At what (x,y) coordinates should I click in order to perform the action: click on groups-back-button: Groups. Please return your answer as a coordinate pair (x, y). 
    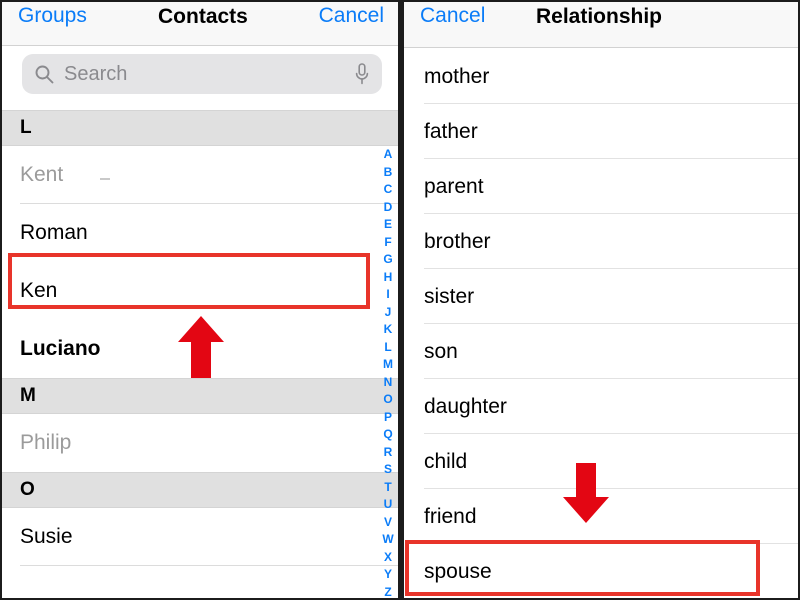
    Looking at the image, I should click on (52, 15).